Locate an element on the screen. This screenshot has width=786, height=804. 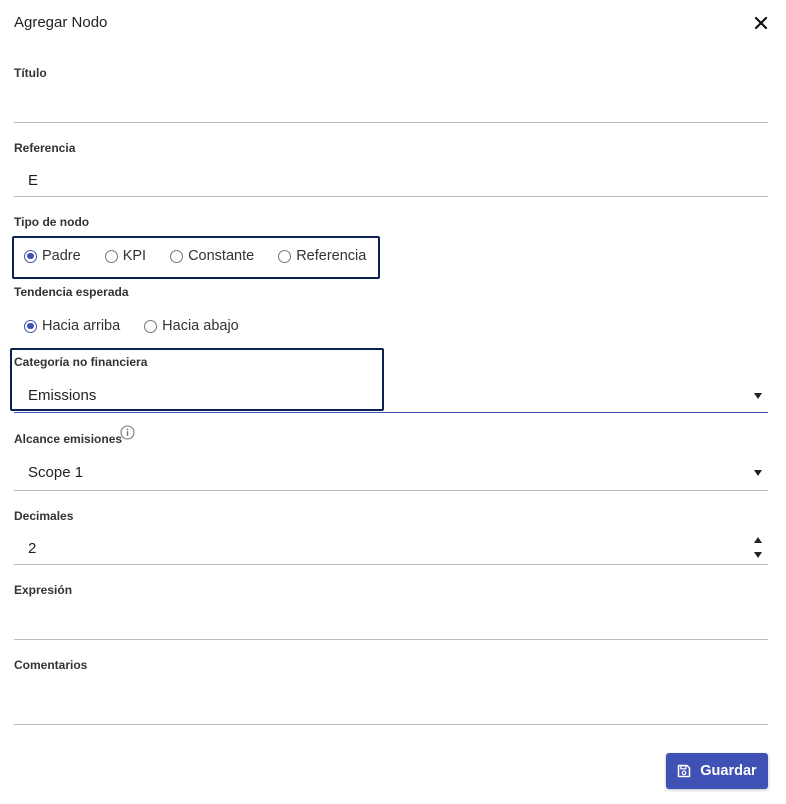
expresion-label: Expresión is located at coordinates (43, 590).